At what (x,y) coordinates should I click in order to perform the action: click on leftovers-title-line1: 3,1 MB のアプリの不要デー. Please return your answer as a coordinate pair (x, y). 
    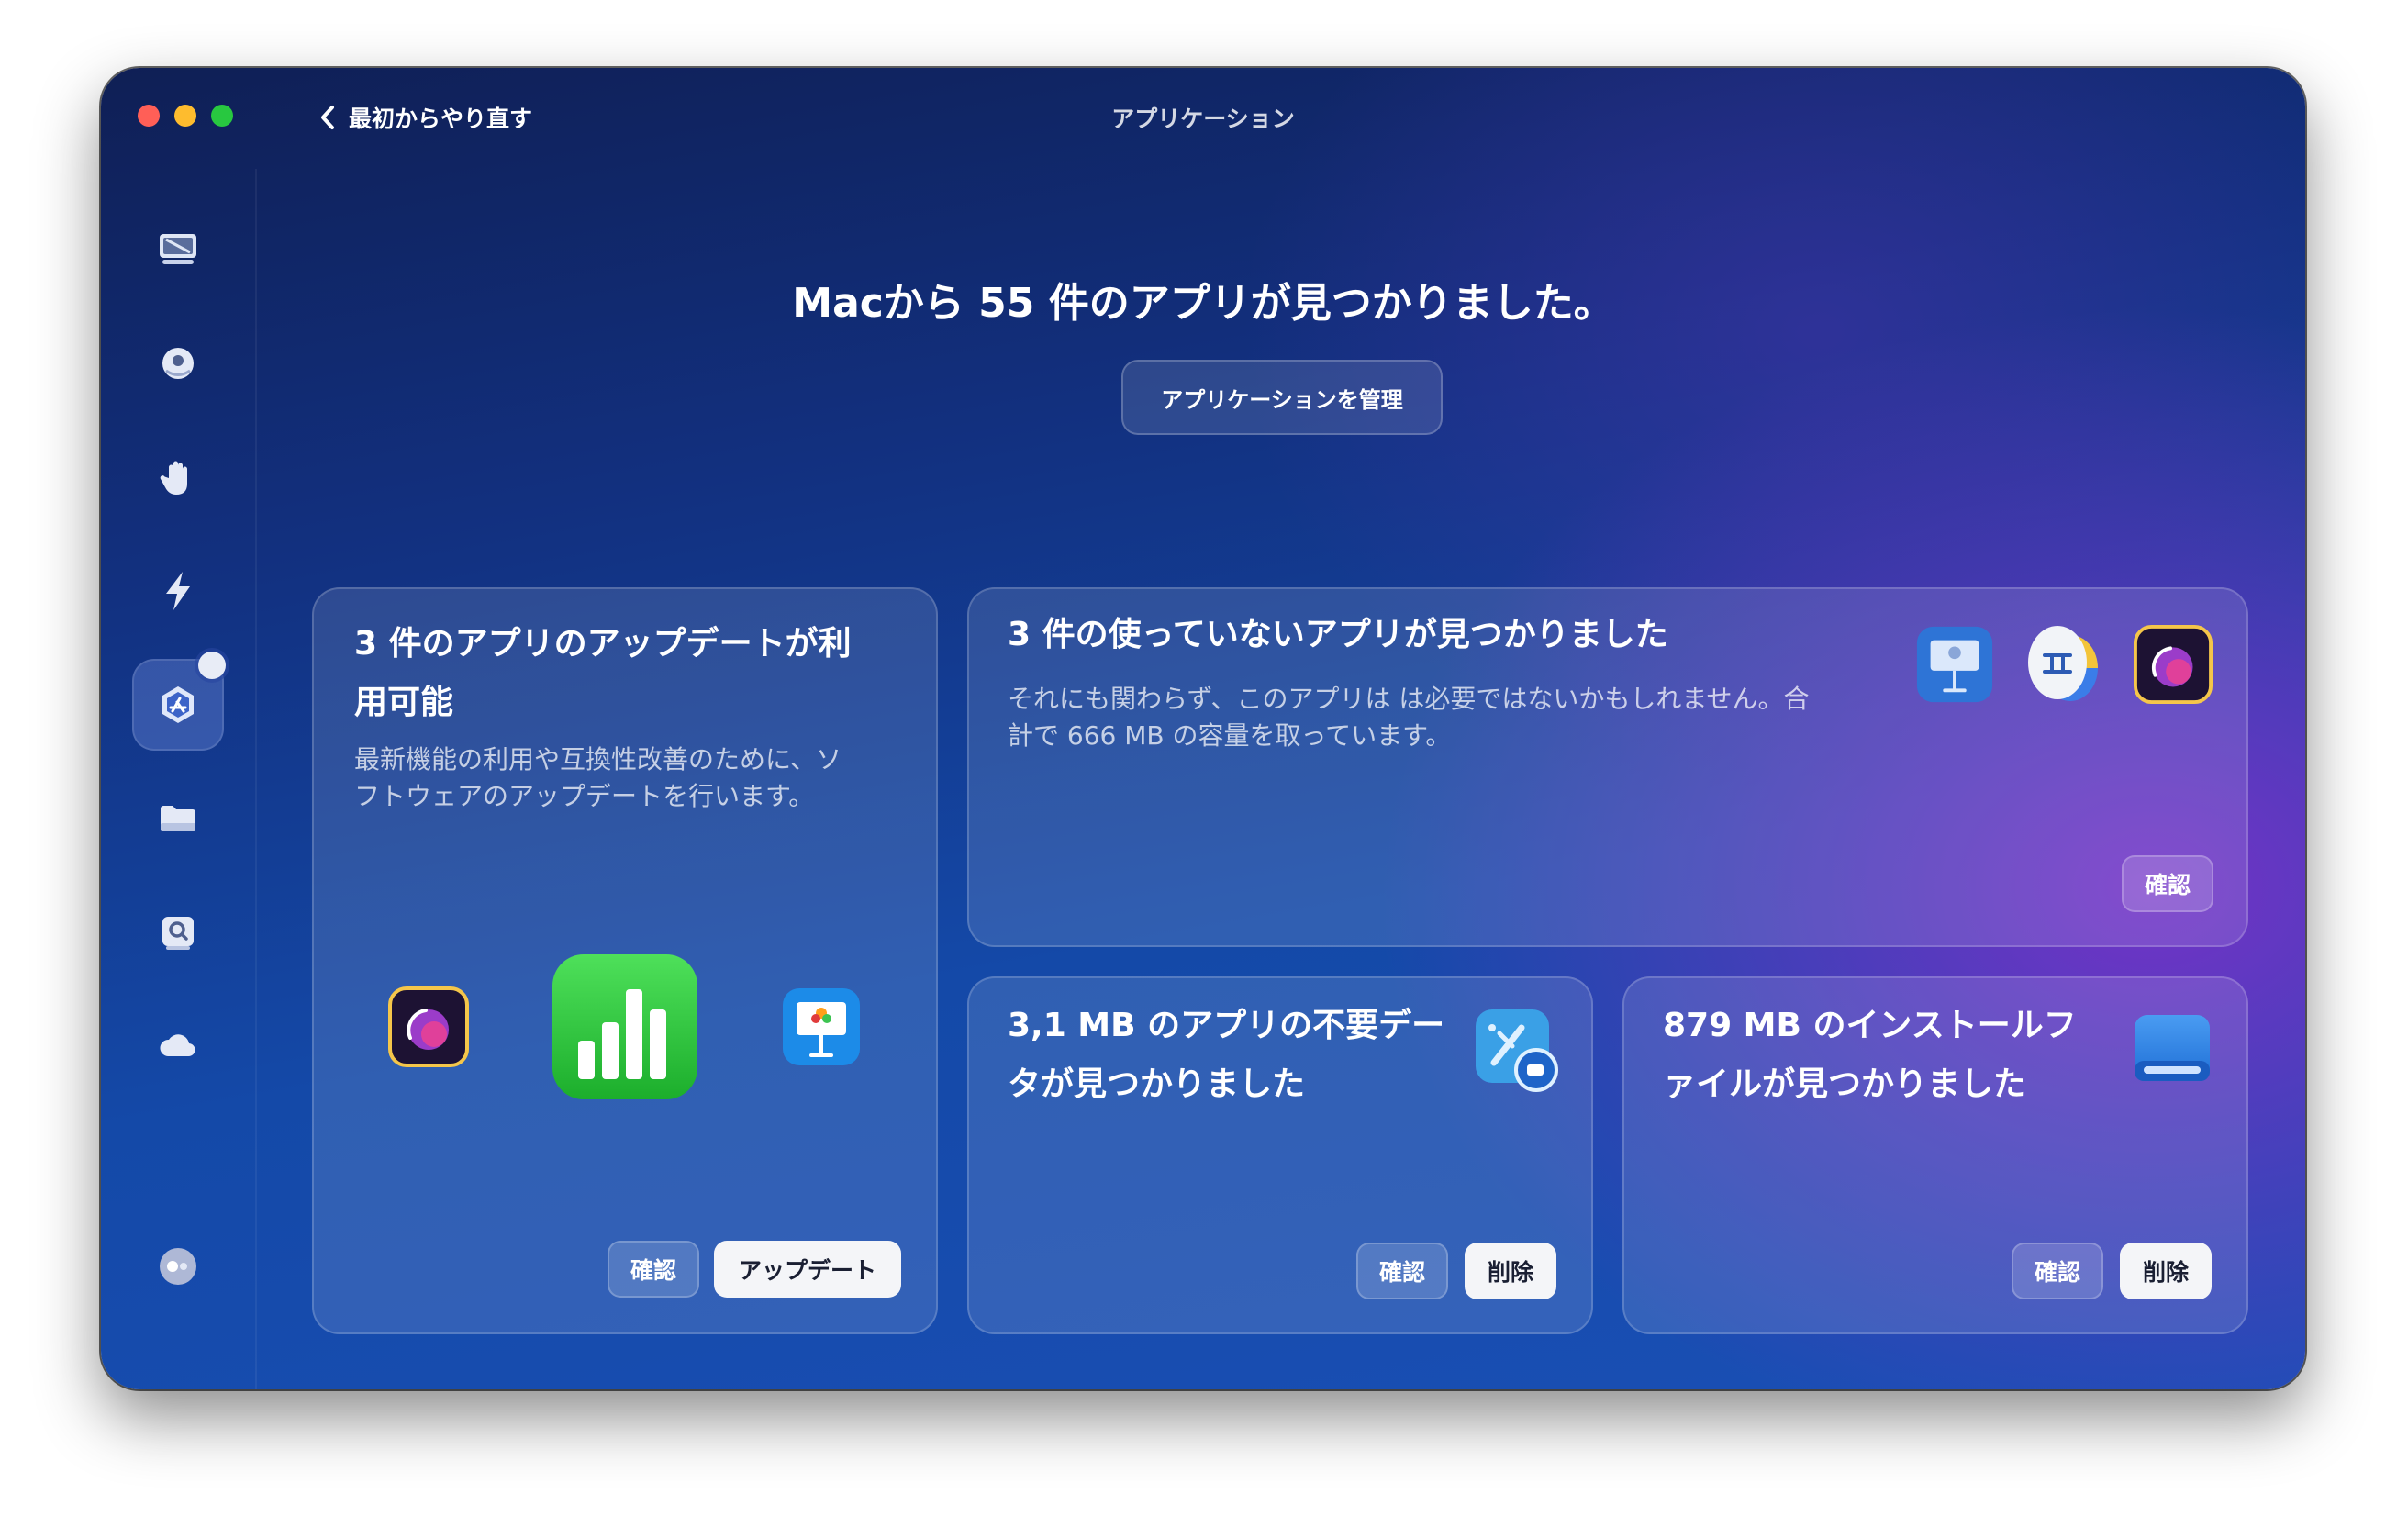
    Looking at the image, I should click on (1227, 1026).